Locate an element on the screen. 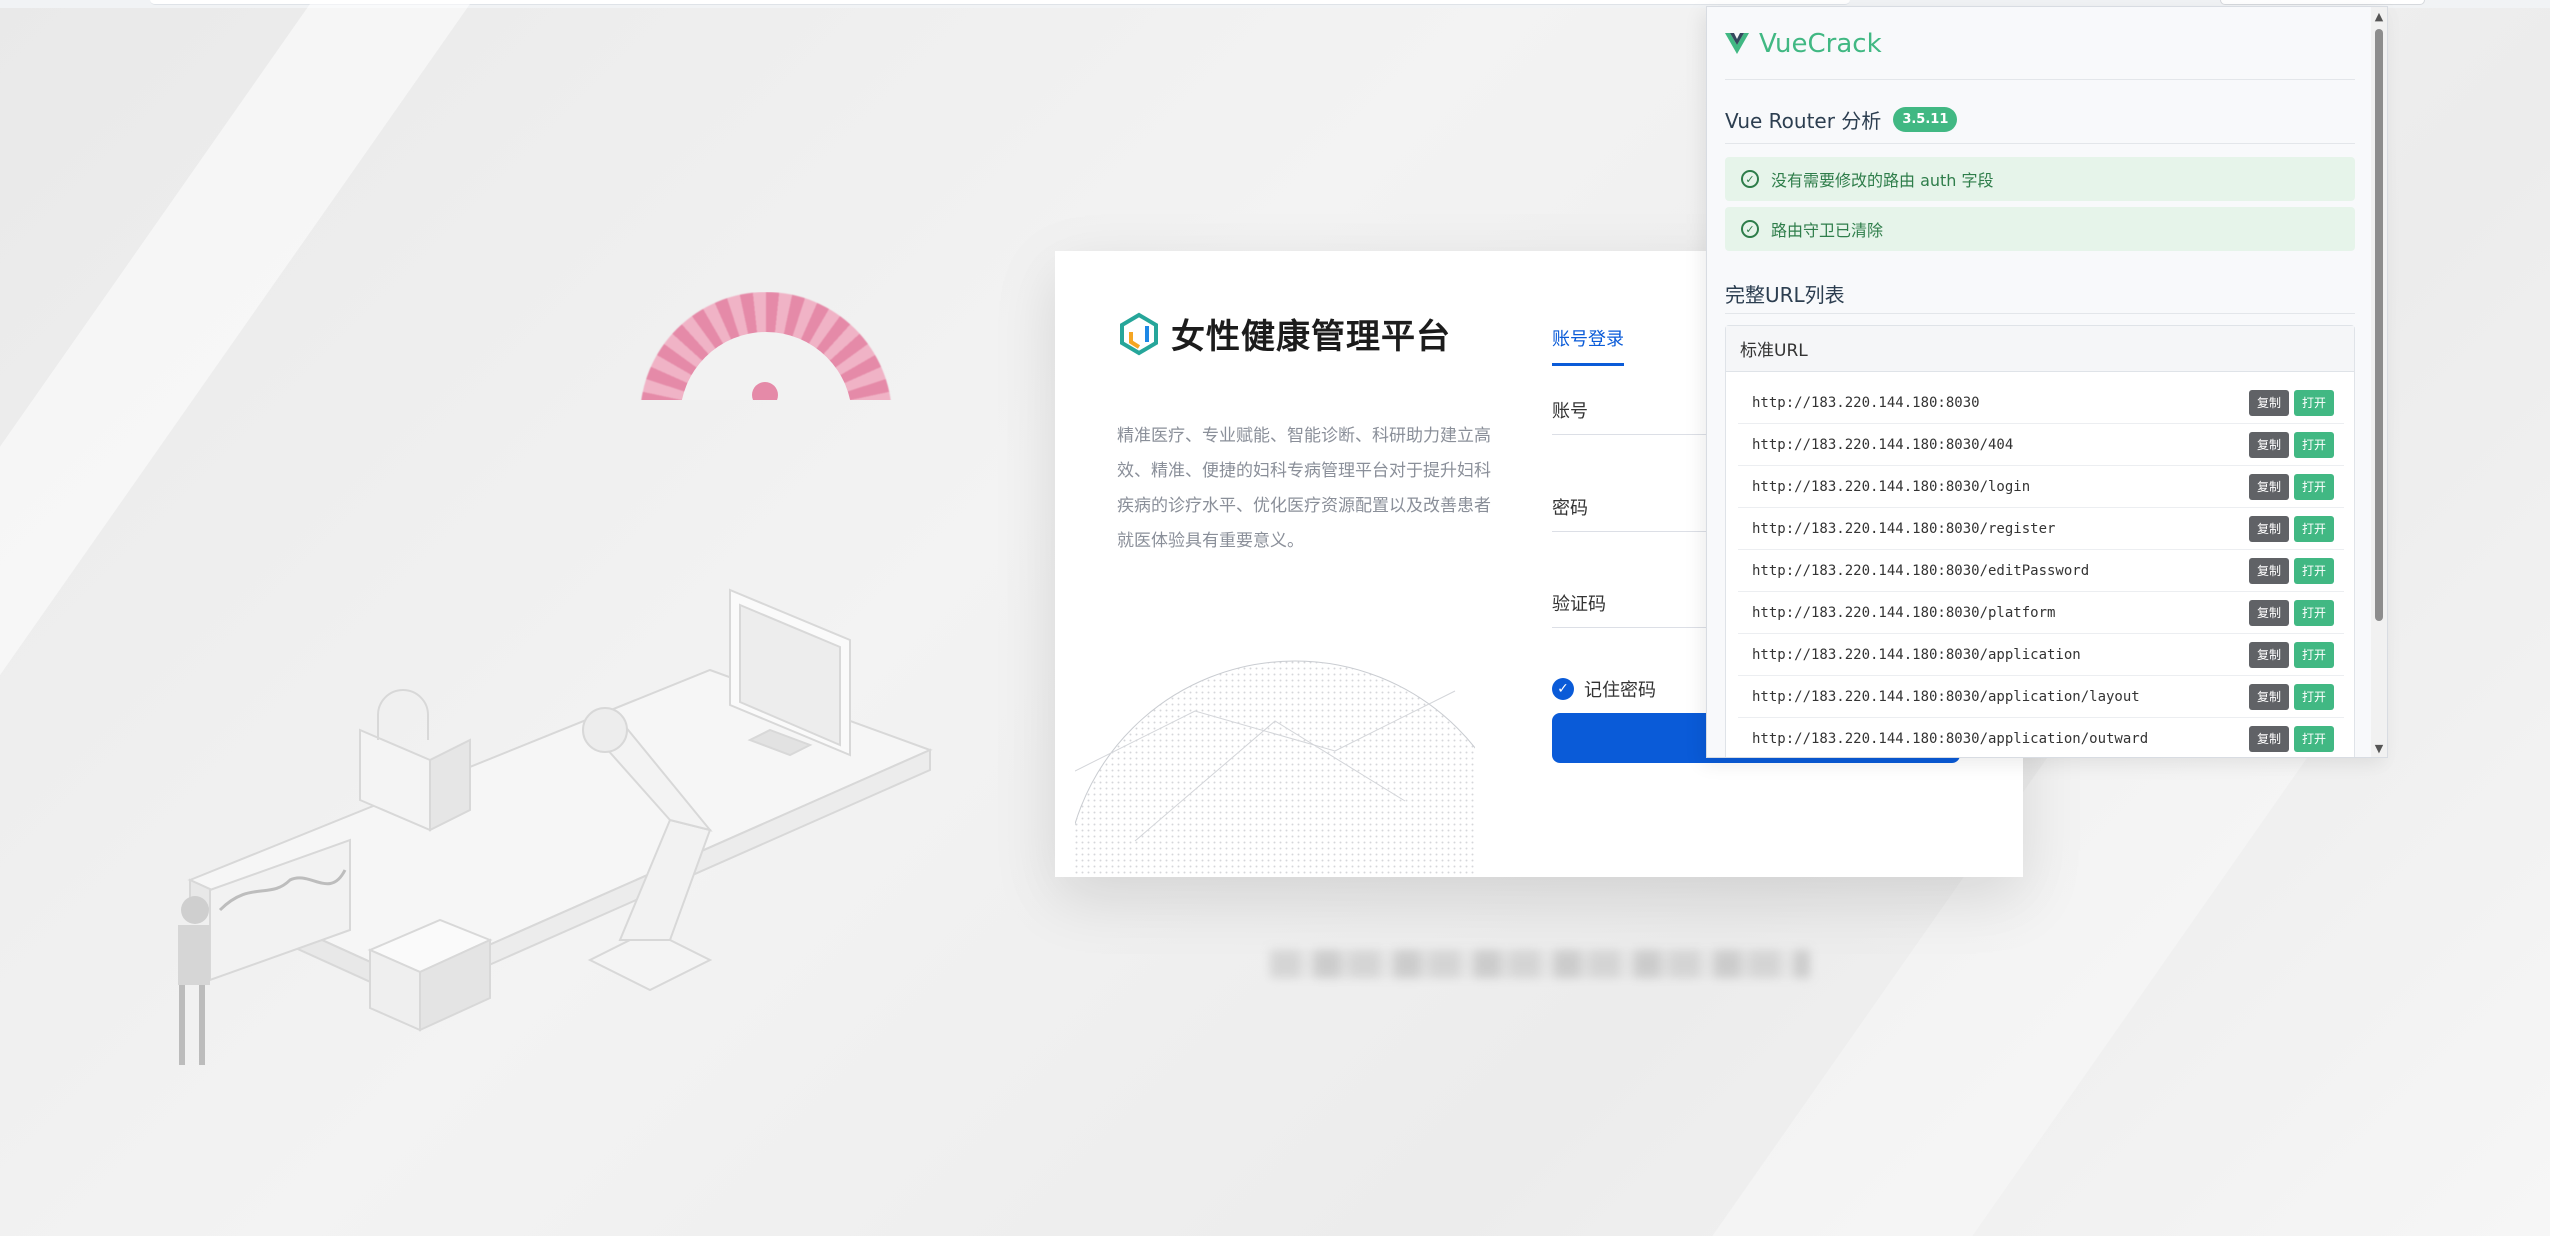 The height and width of the screenshot is (1236, 2550). extension-button is located at coordinates (2322, 2).